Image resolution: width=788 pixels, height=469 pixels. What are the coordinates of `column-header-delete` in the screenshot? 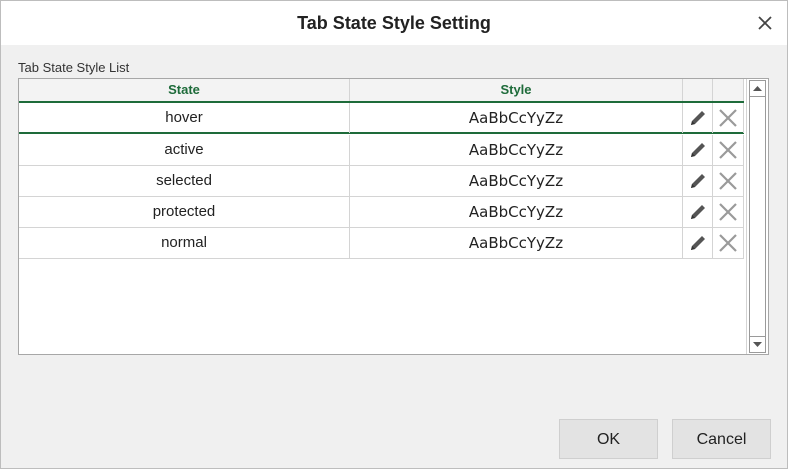 It's located at (728, 90).